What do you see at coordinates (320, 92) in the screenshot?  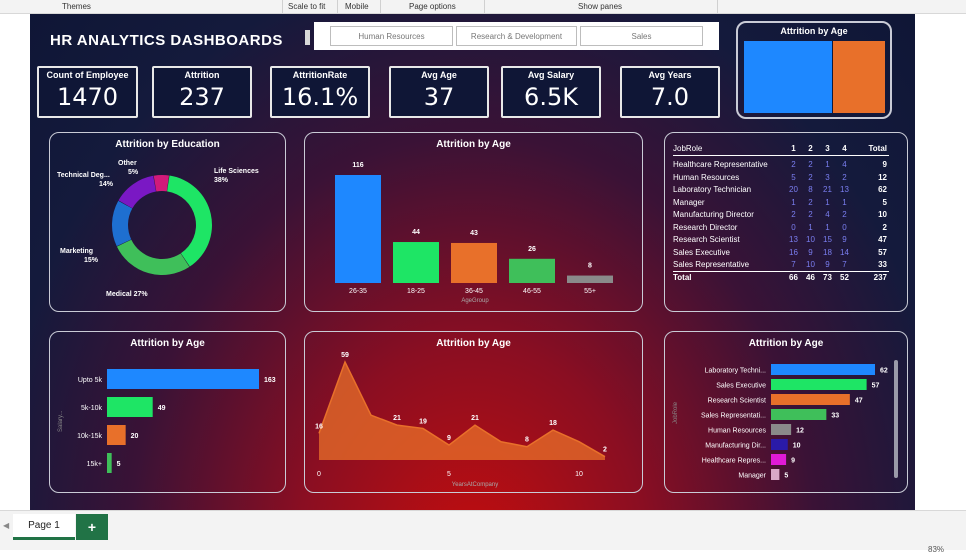 I see `kpi-attrition-rate: AttritionRate 16.1%` at bounding box center [320, 92].